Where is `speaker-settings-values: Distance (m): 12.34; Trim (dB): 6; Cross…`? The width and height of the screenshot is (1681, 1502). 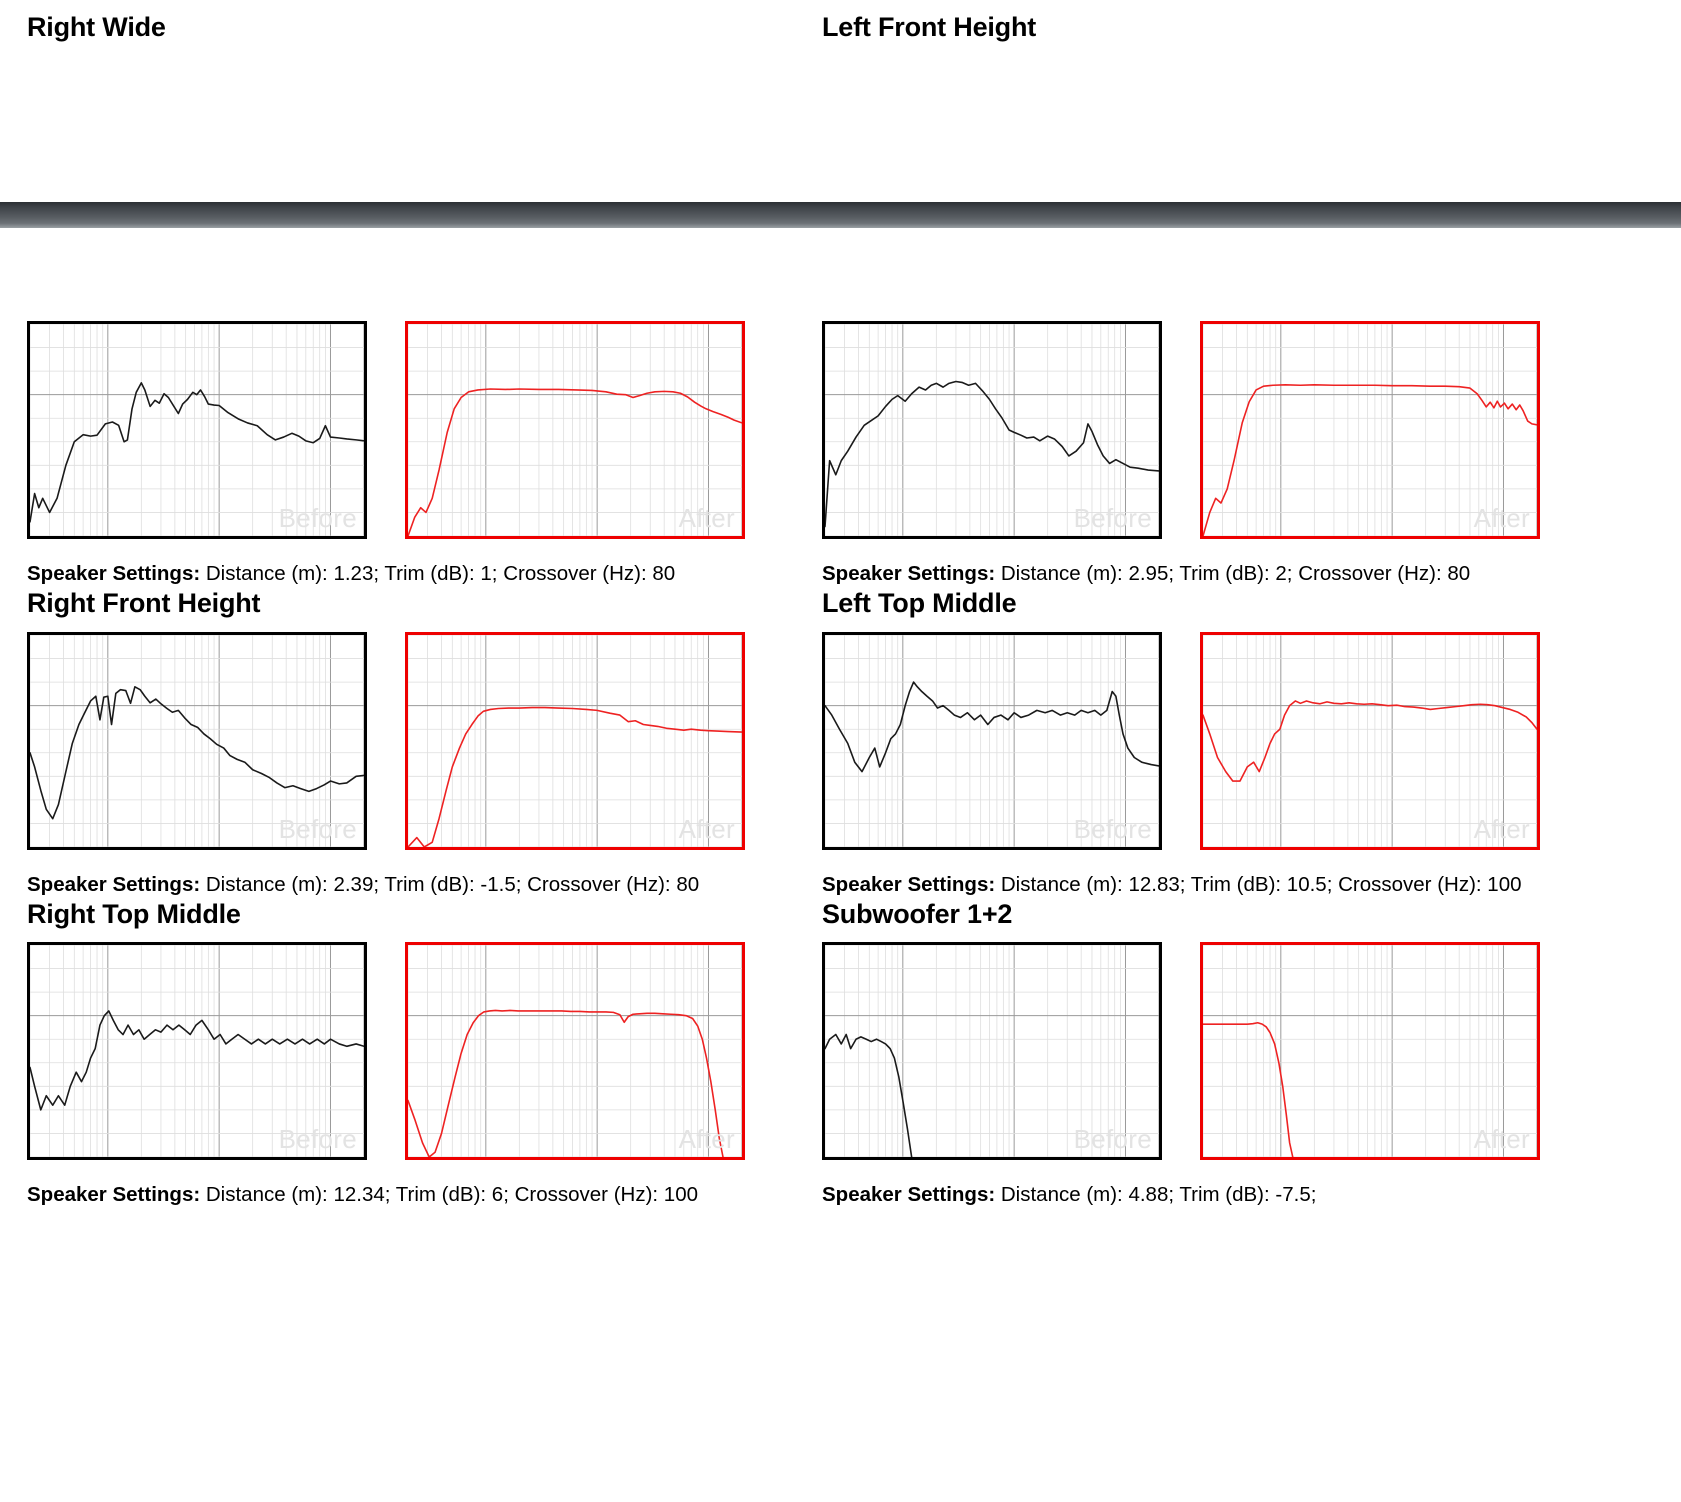 speaker-settings-values: Distance (m): 12.34; Trim (dB): 6; Cross… is located at coordinates (449, 1195).